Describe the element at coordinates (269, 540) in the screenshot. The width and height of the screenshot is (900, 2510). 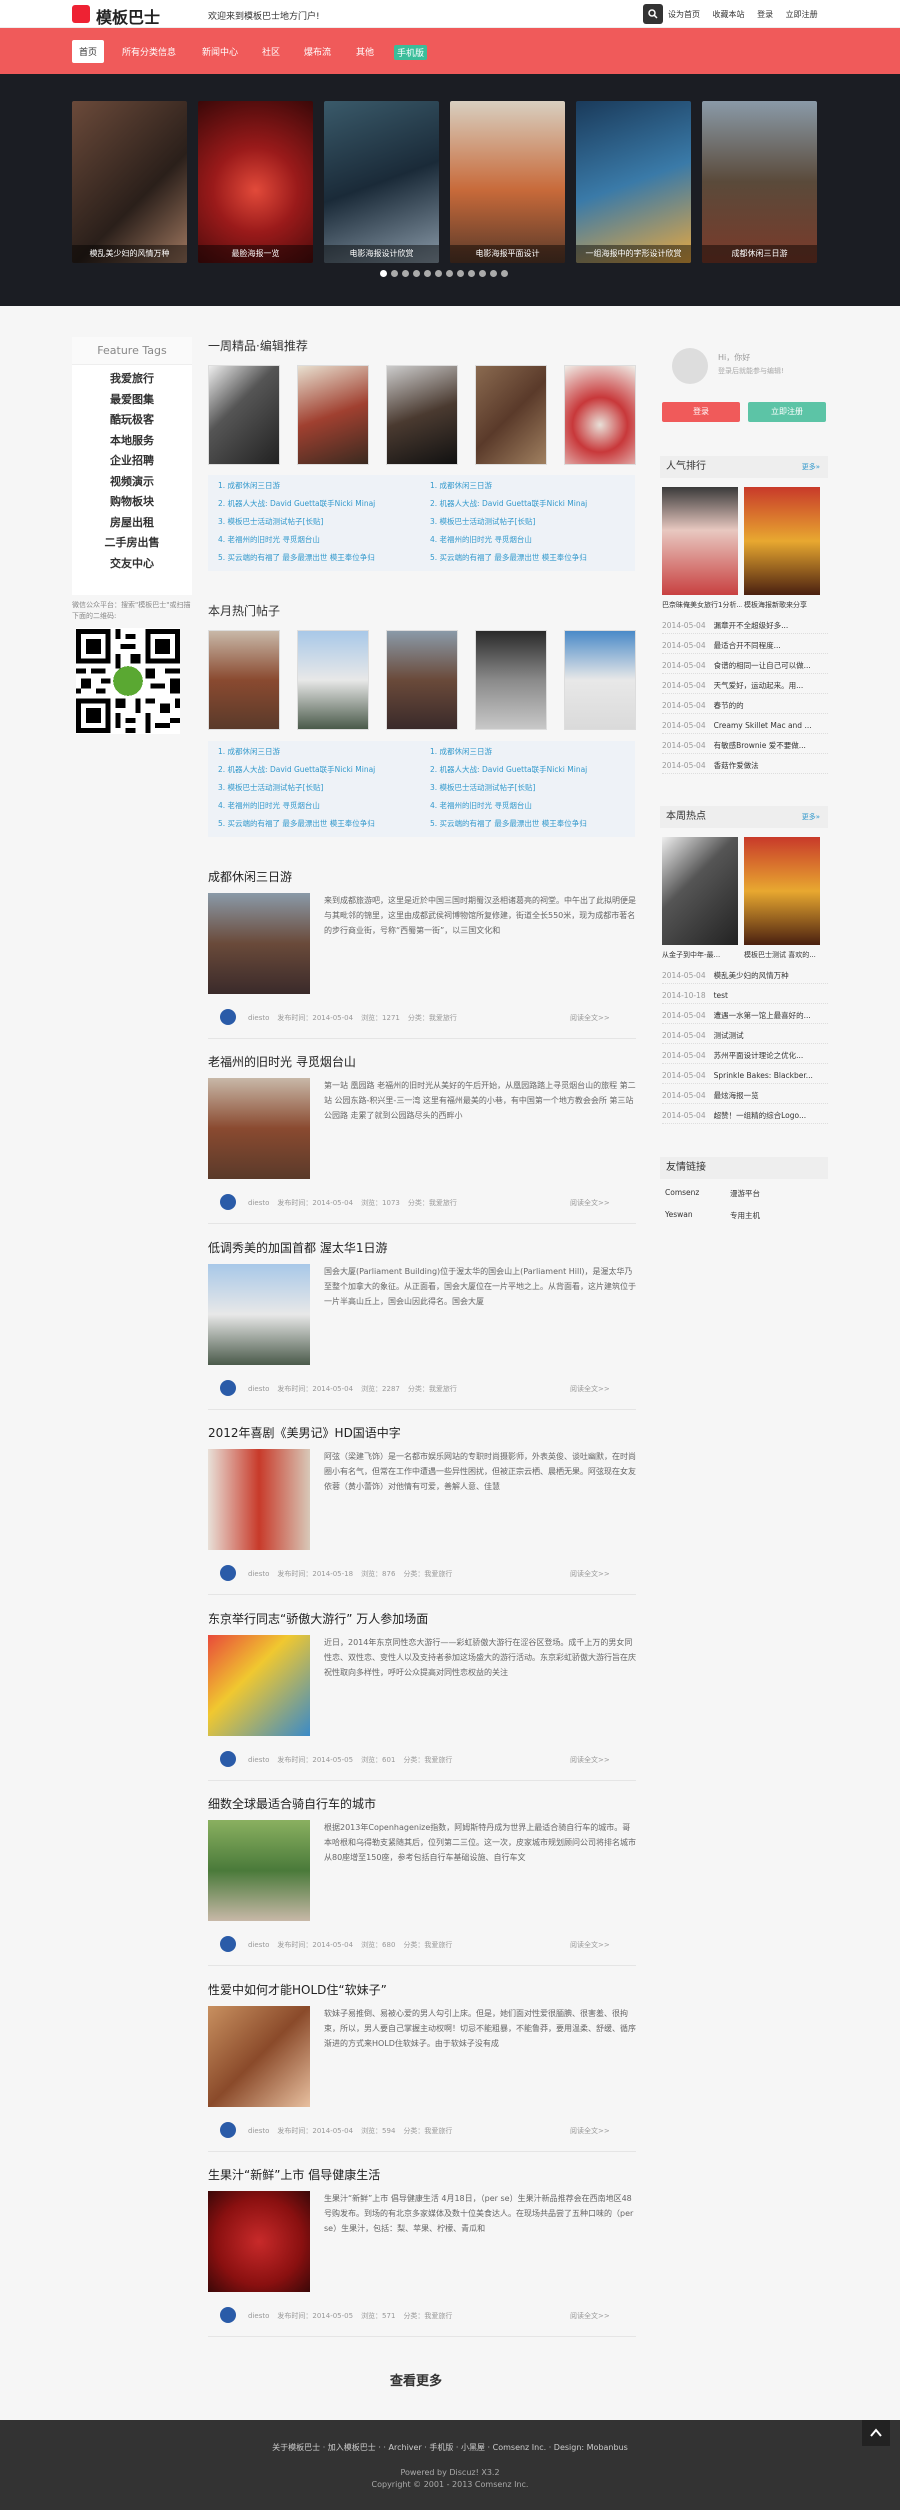
I see `post-link: 4. 老福州的旧时光 寻觅烟台山` at that location.